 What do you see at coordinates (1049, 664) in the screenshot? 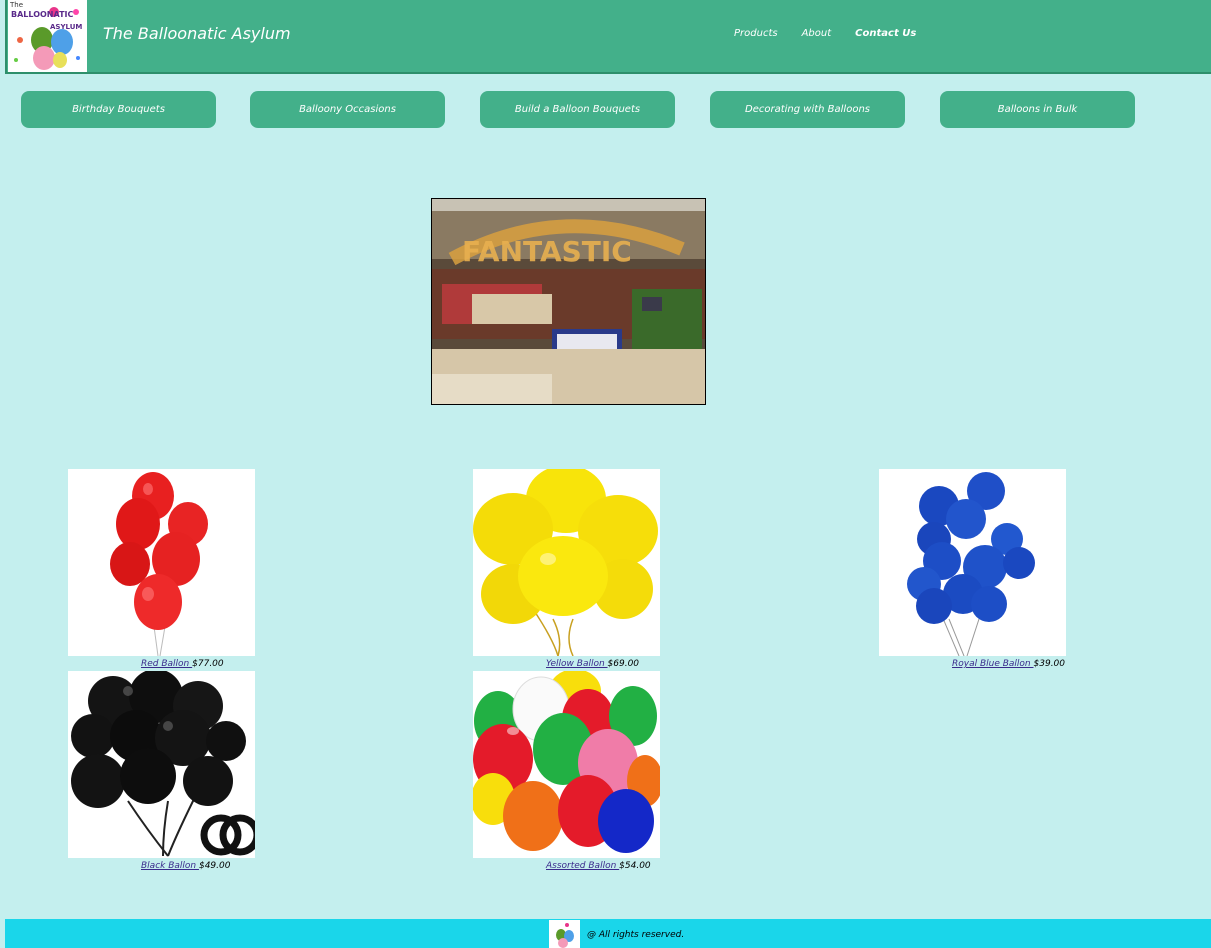
I see `product-price: $39.00` at bounding box center [1049, 664].